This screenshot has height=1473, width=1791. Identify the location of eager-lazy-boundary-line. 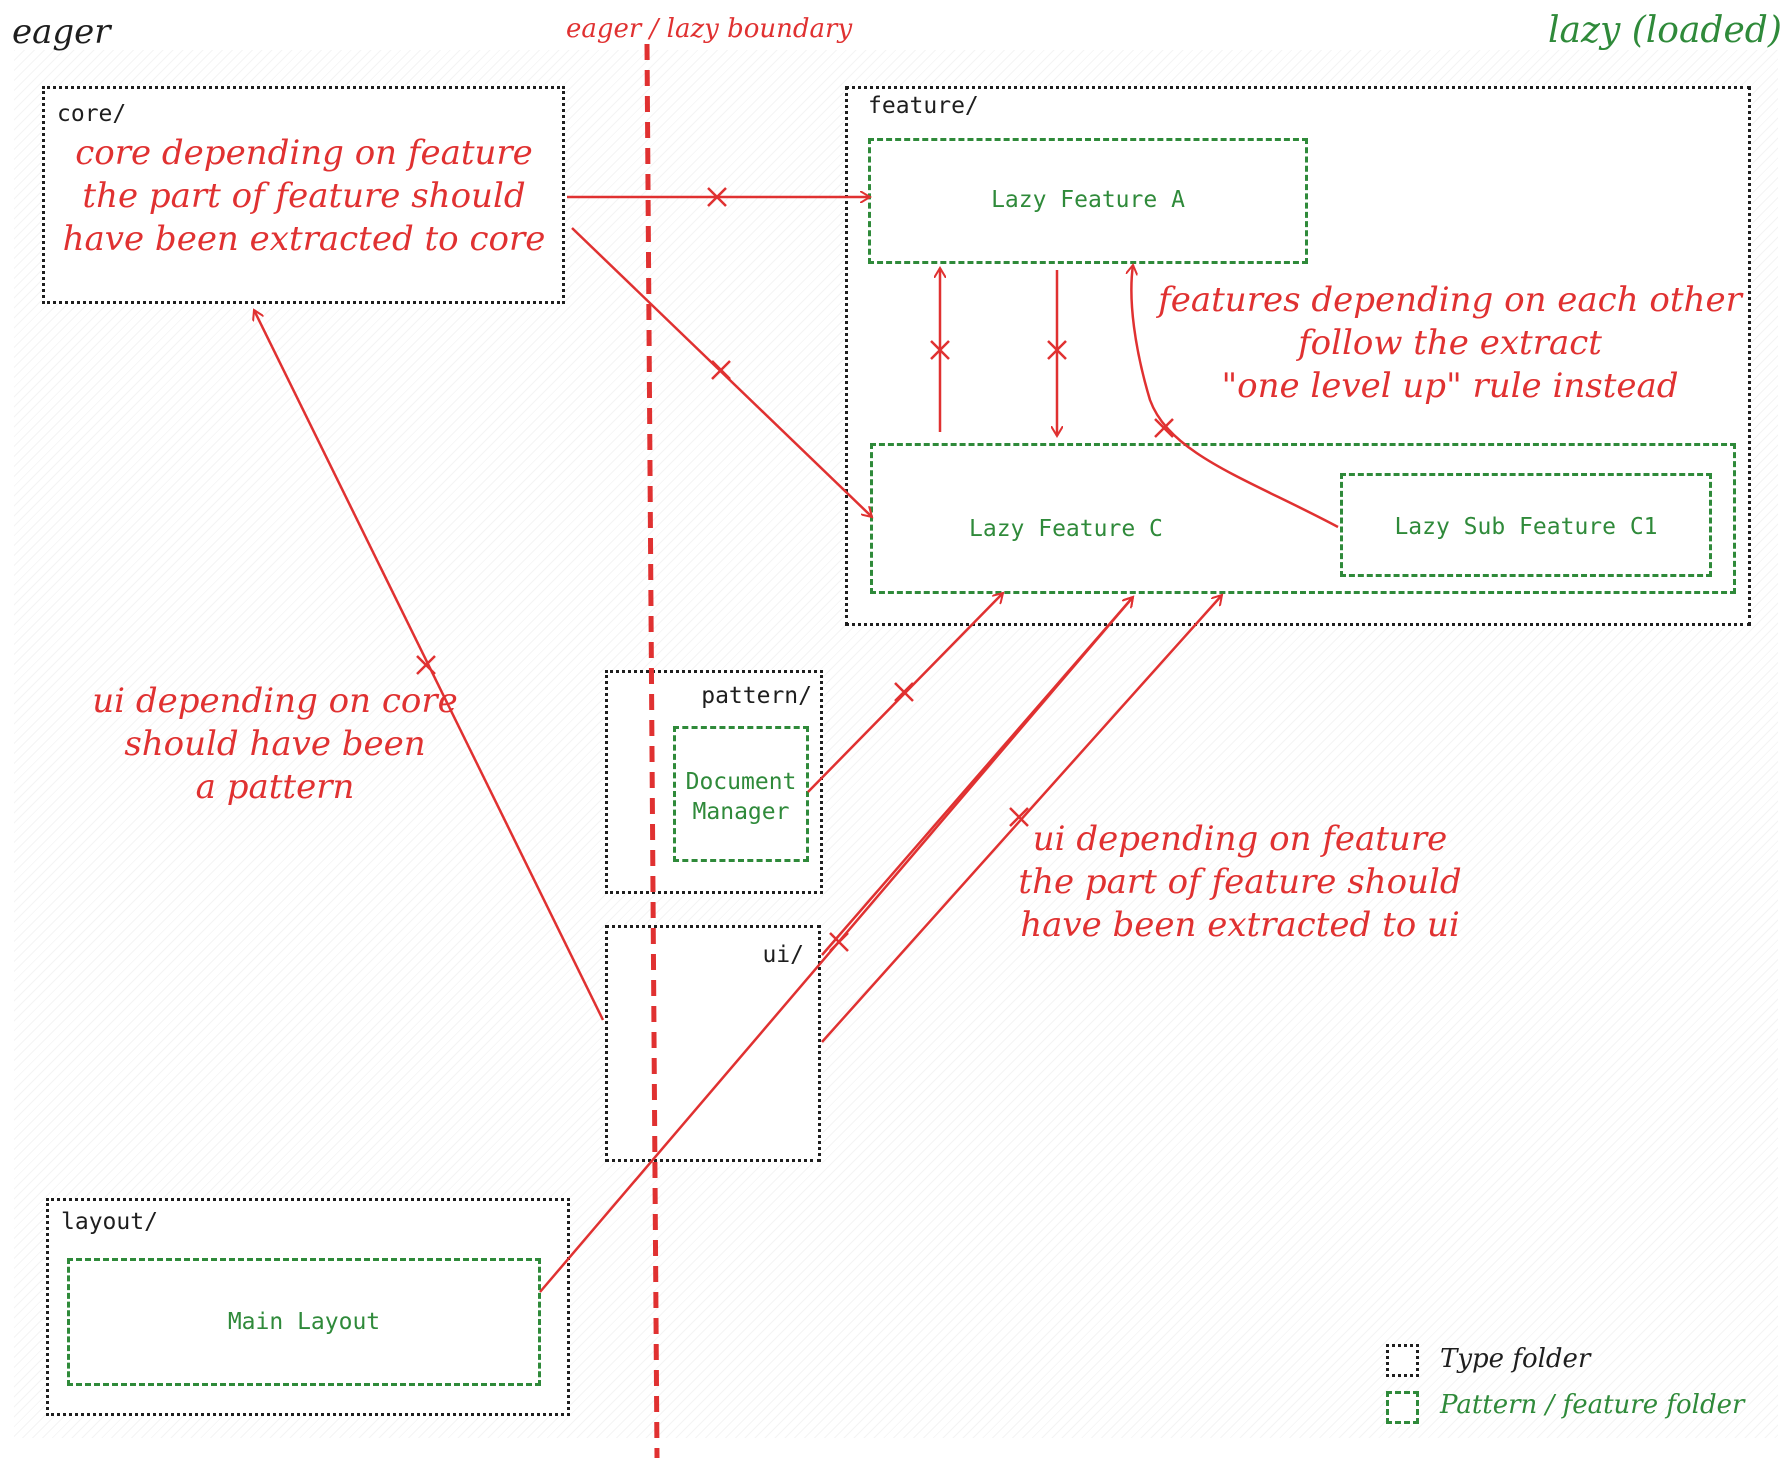
(652, 751).